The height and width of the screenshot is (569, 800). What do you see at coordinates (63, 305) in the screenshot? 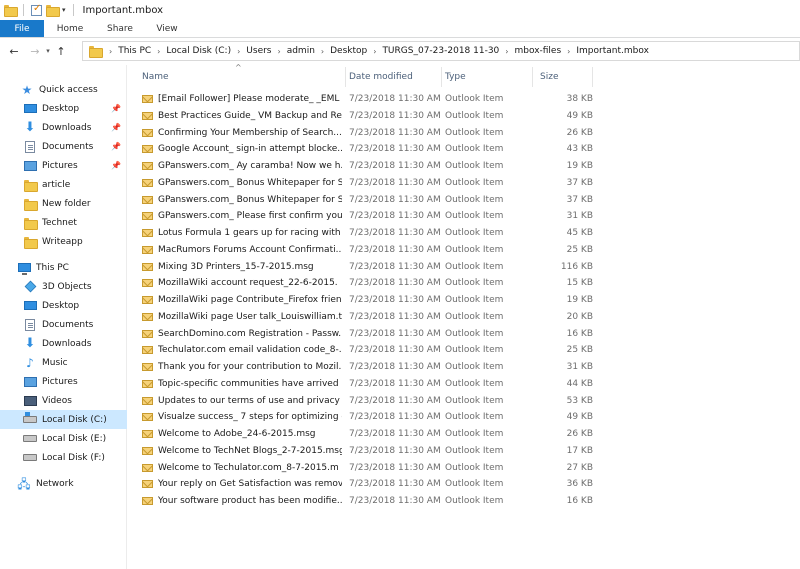
I see `sidebar-item-pc-desktop: Desktop` at bounding box center [63, 305].